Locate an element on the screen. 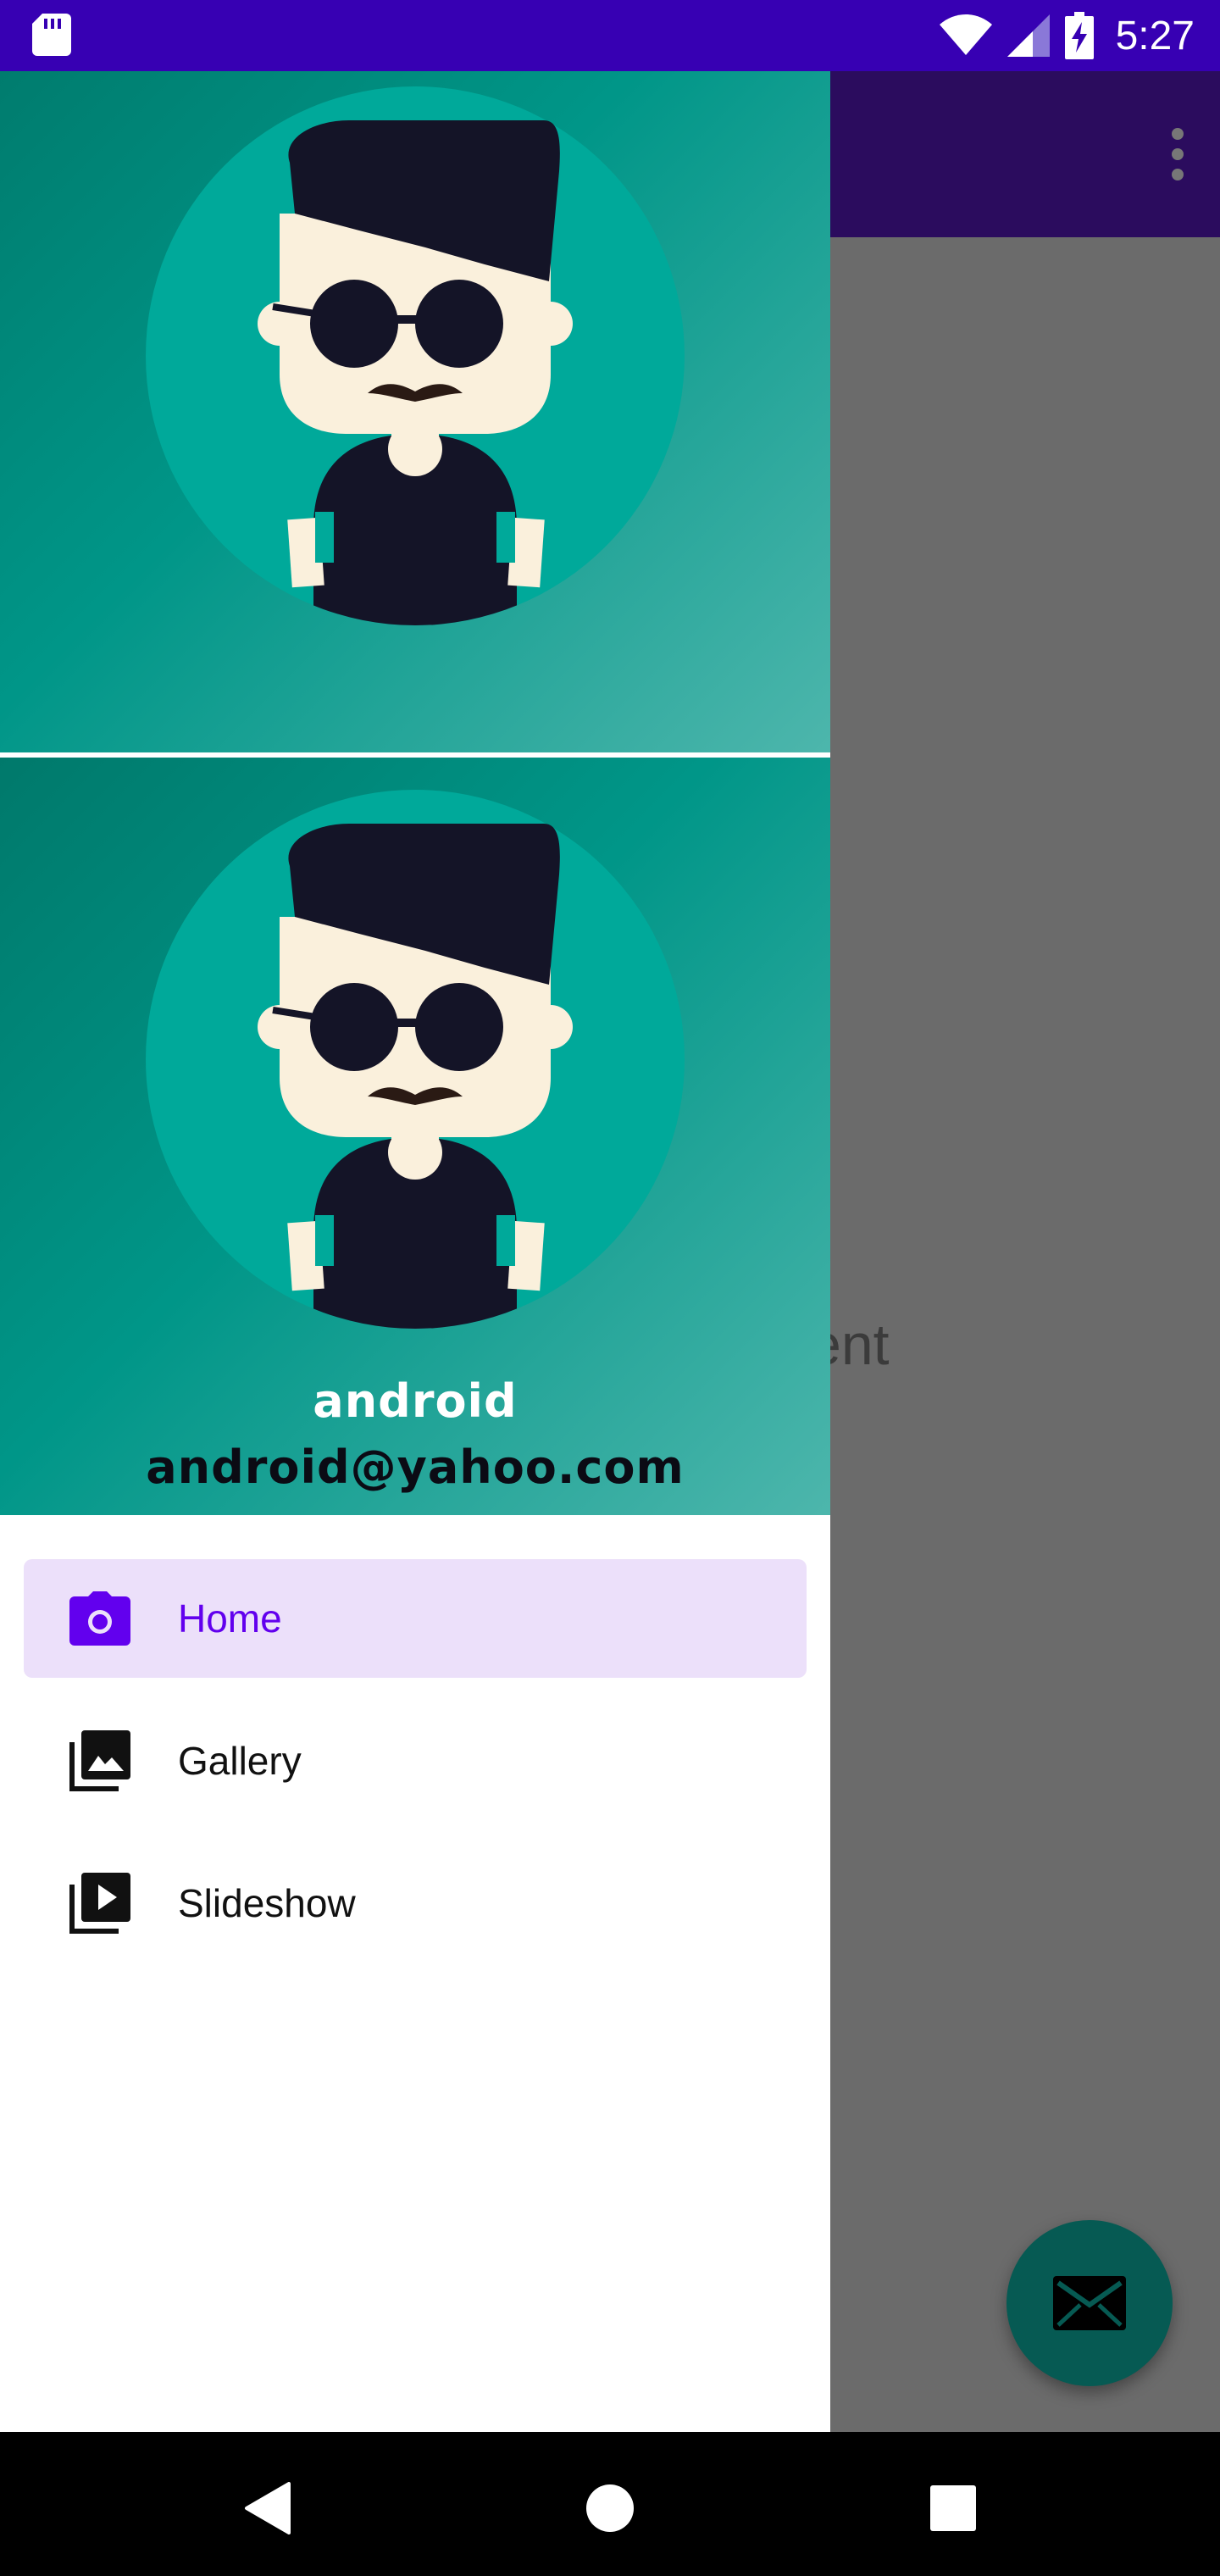  wifi-icon is located at coordinates (965, 34).